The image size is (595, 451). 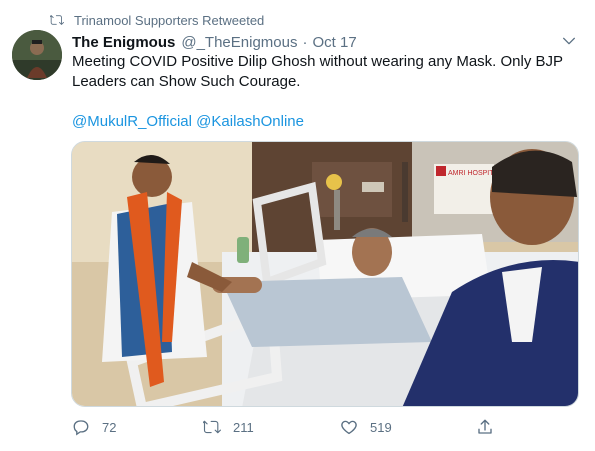 I want to click on retweet-context-label: Trinamool Supporters Retweeted, so click(x=169, y=20).